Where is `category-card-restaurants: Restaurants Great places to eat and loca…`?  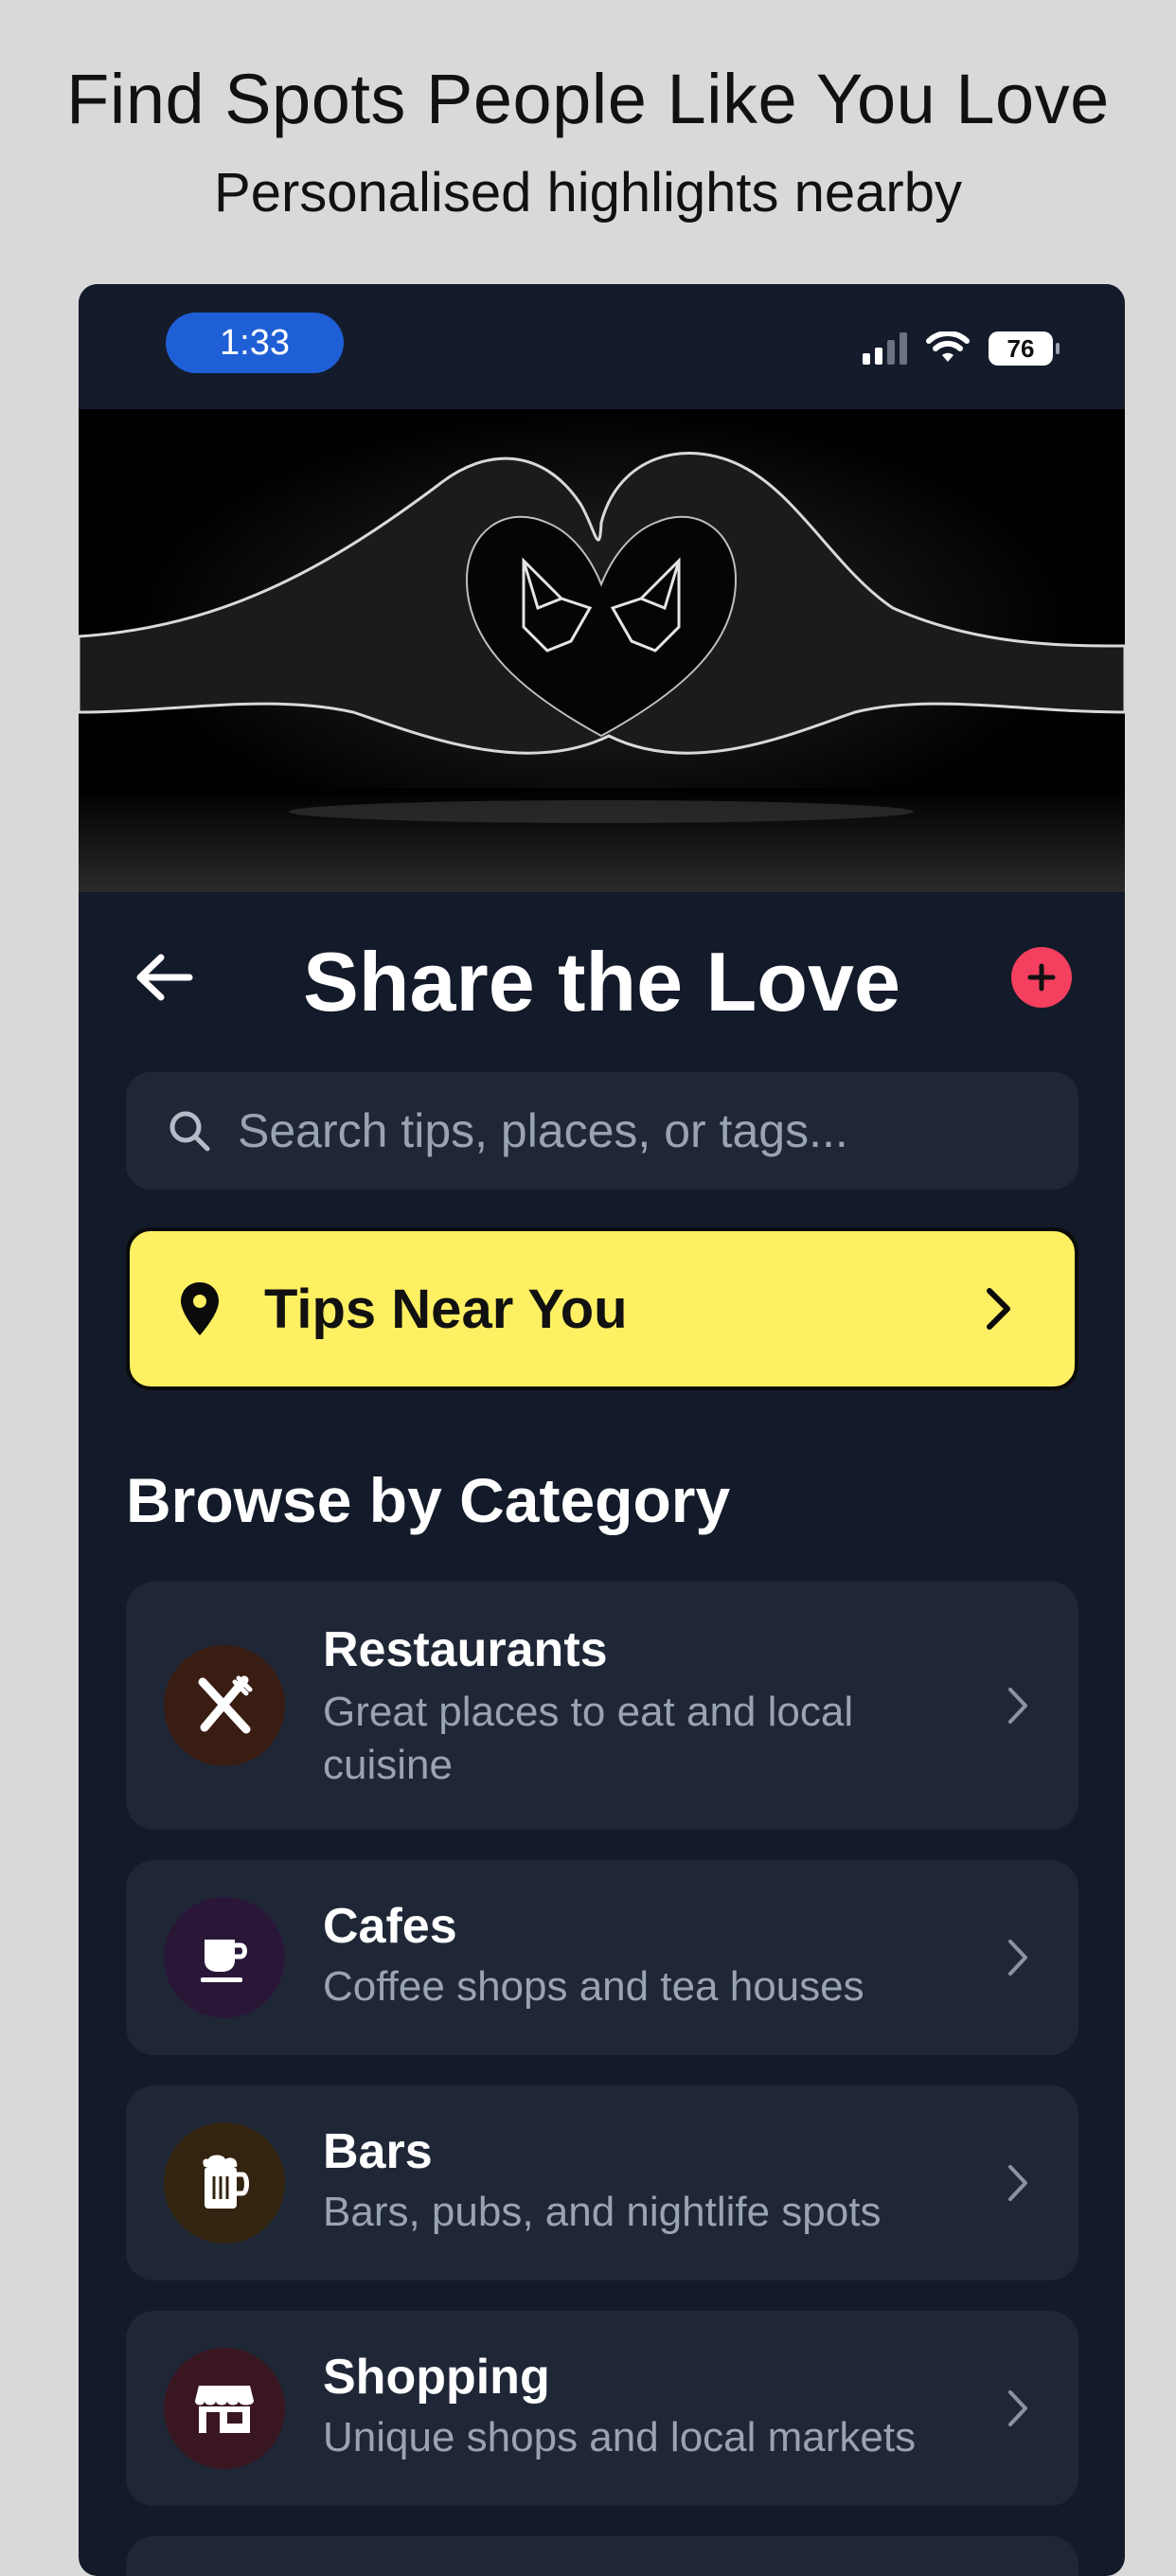
category-card-restaurants: Restaurants Great places to eat and loca… is located at coordinates (602, 1706).